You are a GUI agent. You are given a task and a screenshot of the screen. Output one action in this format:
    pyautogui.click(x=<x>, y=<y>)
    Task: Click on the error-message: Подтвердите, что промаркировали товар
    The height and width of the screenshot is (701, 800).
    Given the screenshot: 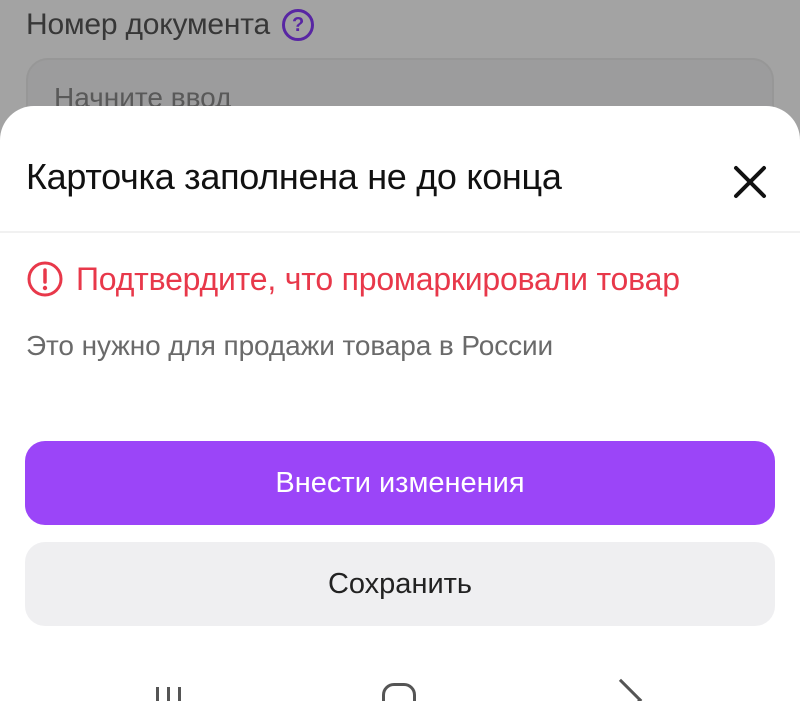 What is the action you would take?
    pyautogui.click(x=353, y=279)
    